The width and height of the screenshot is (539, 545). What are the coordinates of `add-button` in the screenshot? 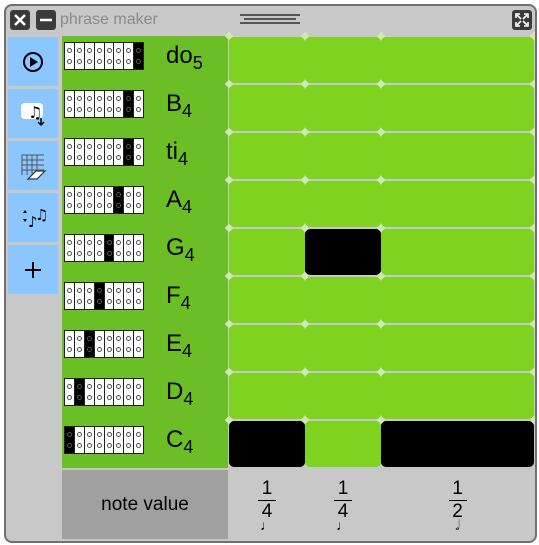 It's located at (33, 269).